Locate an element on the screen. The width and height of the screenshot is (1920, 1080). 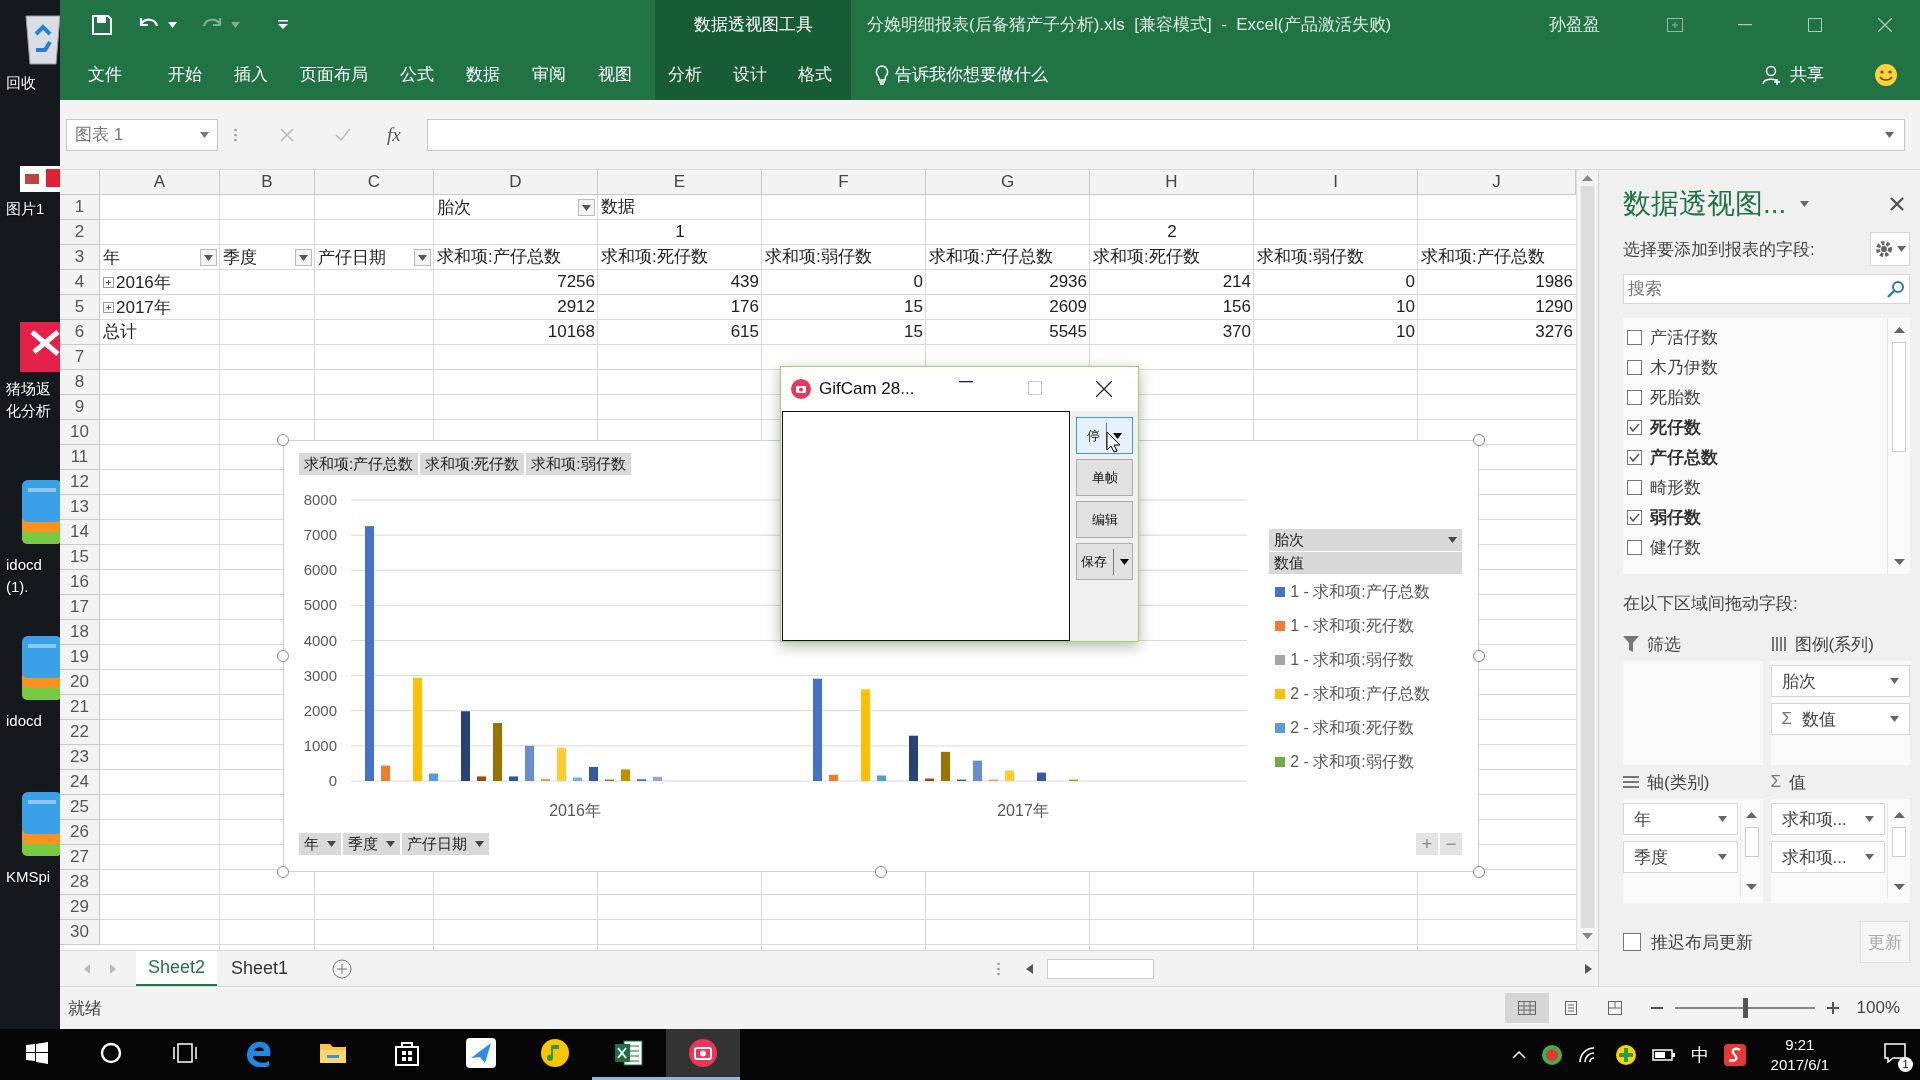
column-header: I is located at coordinates (1336, 182).